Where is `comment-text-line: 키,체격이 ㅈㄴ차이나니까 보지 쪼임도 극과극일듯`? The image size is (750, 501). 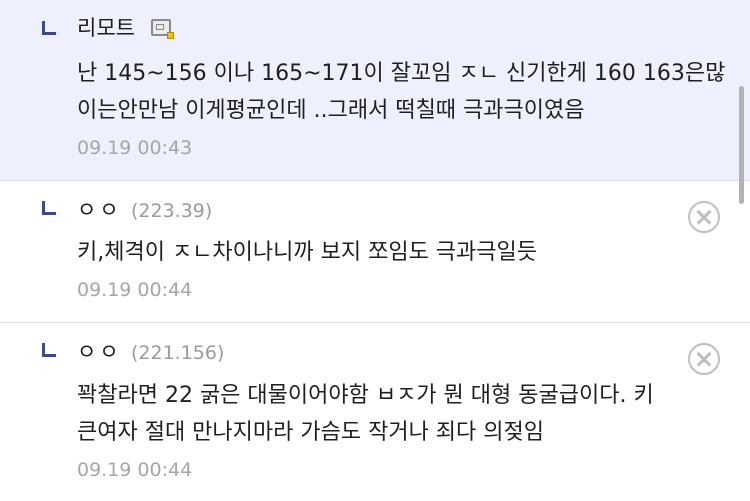
comment-text-line: 키,체격이 ㅈㄴ차이나니까 보지 쪼임도 극과극일듯 is located at coordinates (307, 252).